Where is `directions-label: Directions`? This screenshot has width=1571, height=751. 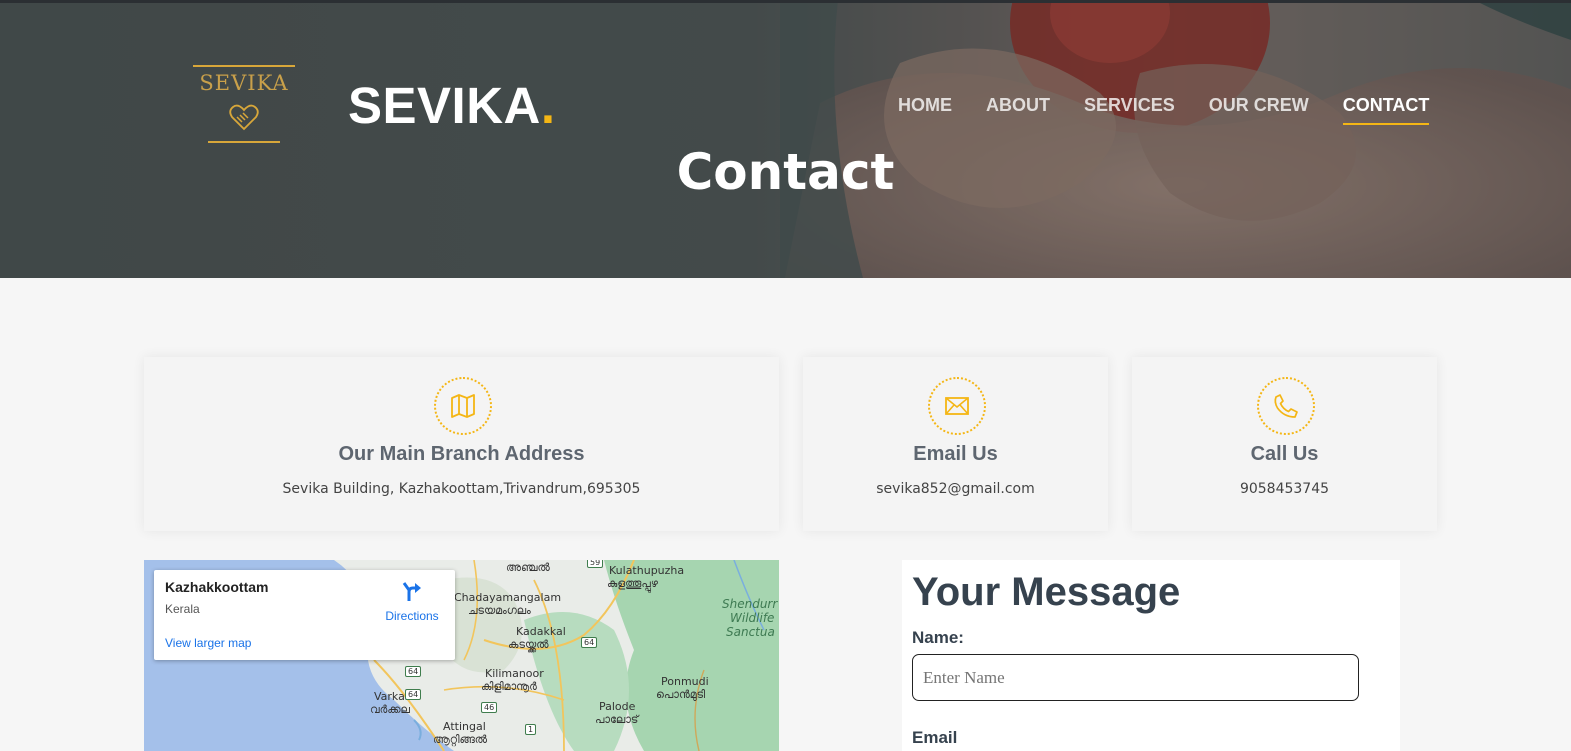 directions-label: Directions is located at coordinates (412, 616).